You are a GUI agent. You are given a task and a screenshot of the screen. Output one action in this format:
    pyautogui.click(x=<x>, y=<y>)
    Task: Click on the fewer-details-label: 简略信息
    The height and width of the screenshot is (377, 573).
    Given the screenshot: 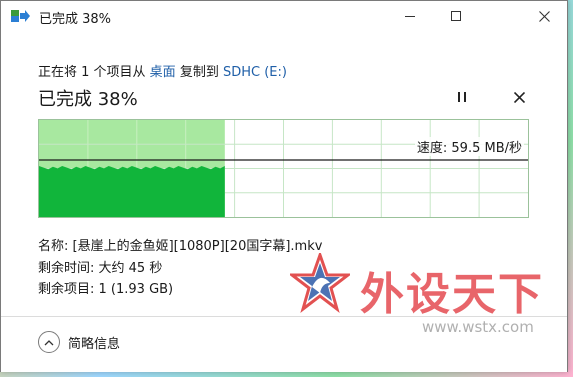 What is the action you would take?
    pyautogui.click(x=94, y=344)
    